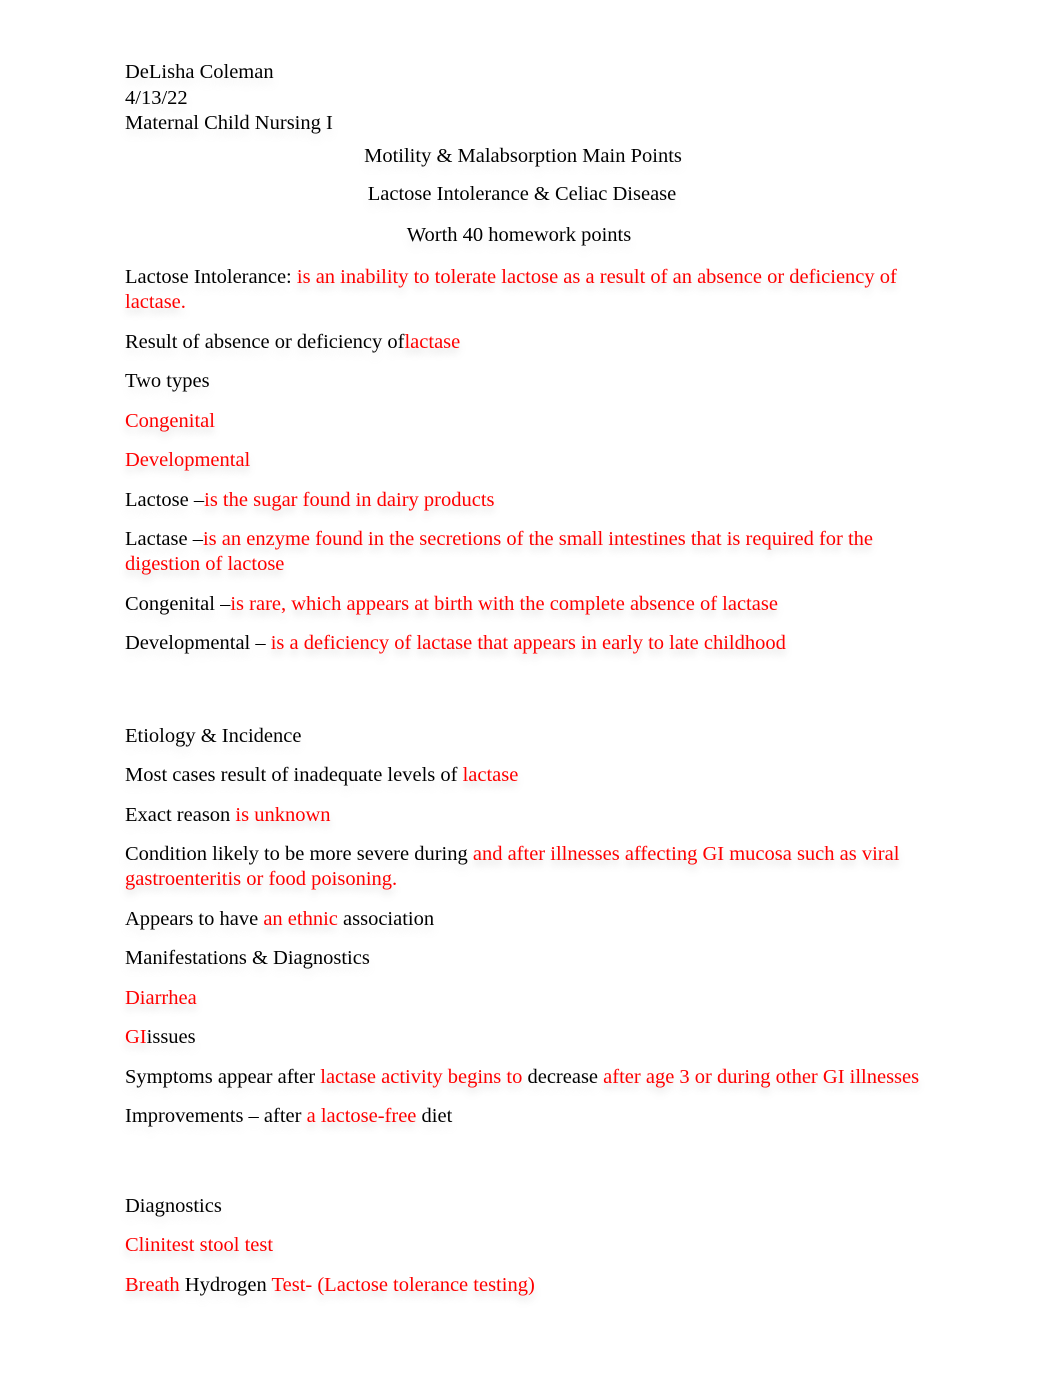 This screenshot has width=1062, height=1377. What do you see at coordinates (152, 1284) in the screenshot?
I see `answer-text-first: Breath` at bounding box center [152, 1284].